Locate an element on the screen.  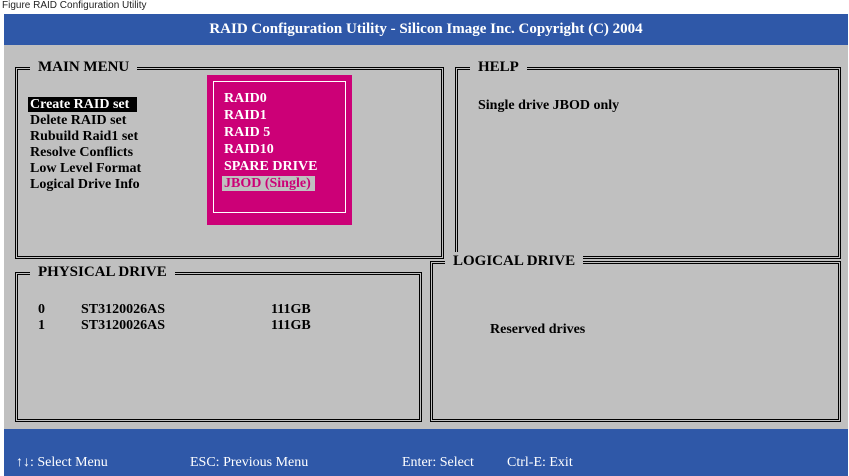
help-title: HELP is located at coordinates (498, 67).